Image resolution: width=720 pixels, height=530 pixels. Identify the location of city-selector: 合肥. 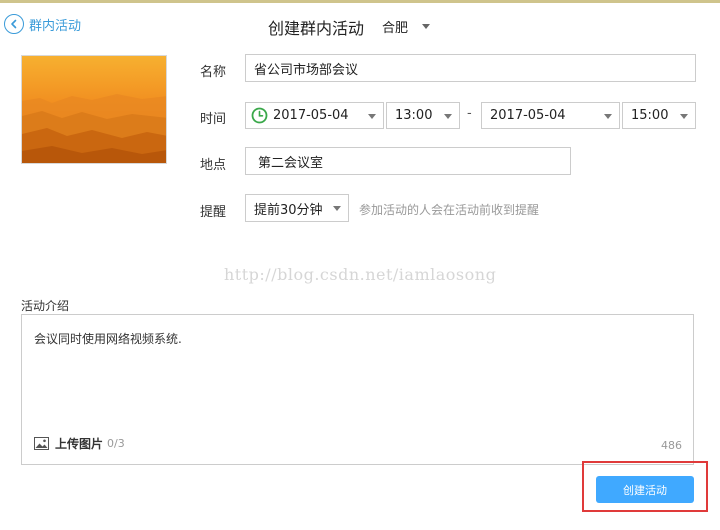
(406, 26).